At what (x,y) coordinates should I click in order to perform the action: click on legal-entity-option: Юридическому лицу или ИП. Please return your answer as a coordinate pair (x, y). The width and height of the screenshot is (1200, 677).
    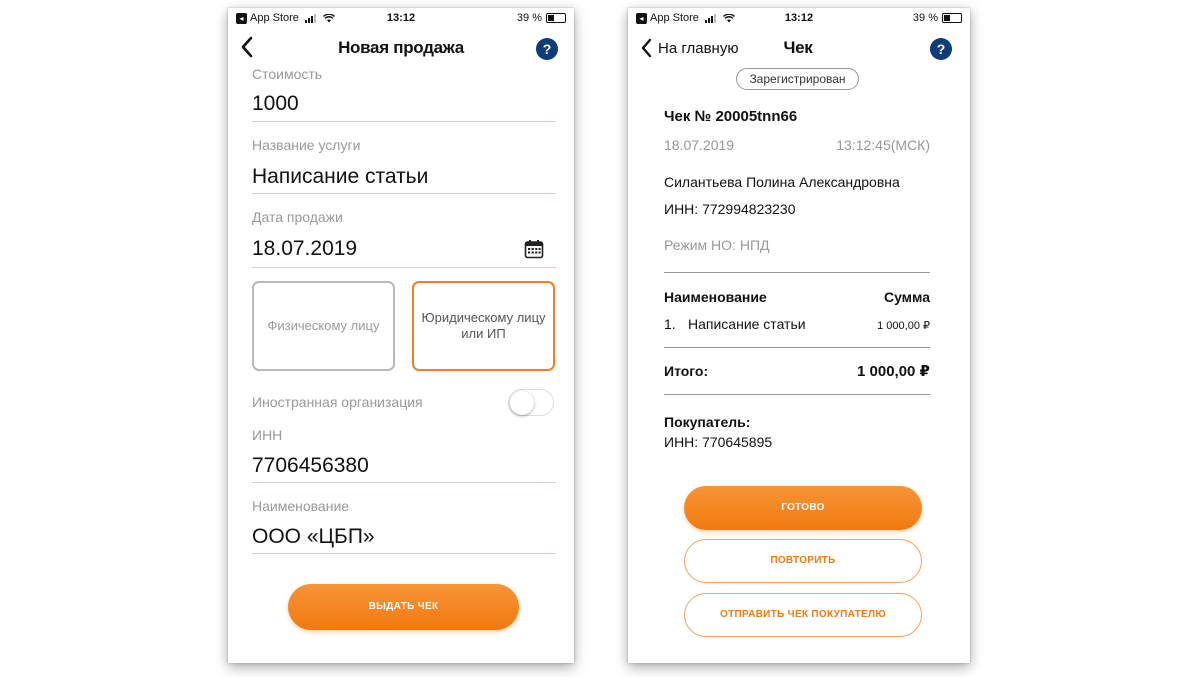
    Looking at the image, I should click on (483, 326).